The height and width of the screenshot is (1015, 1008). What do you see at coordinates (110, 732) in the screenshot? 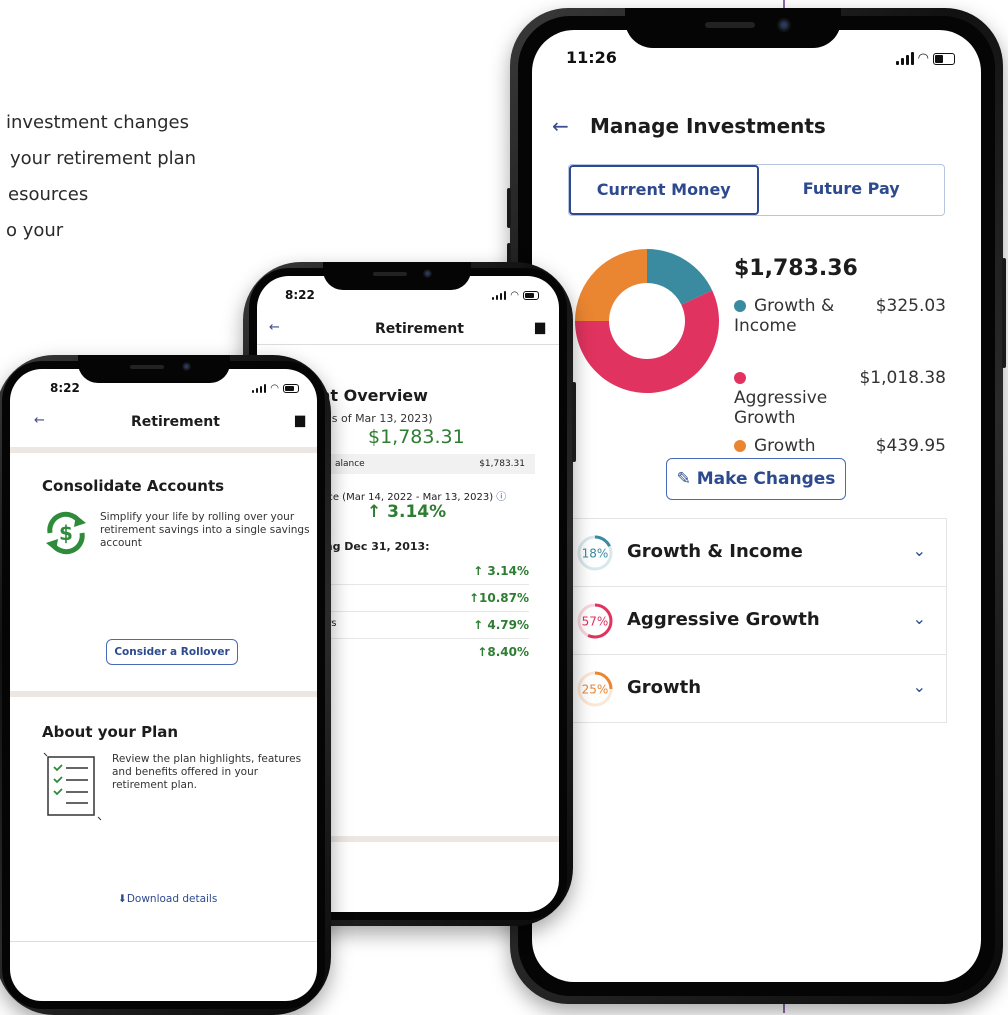
I see `plan-title: About your Plan` at bounding box center [110, 732].